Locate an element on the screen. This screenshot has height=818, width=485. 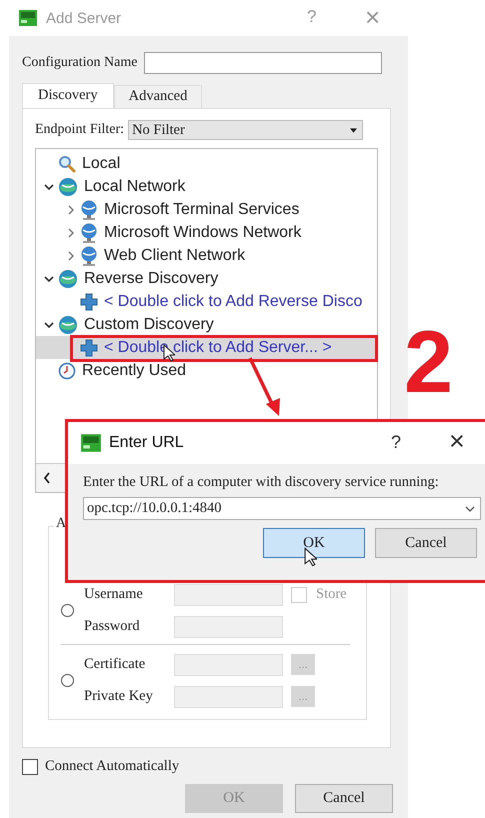
tab: Advanced is located at coordinates (158, 96).